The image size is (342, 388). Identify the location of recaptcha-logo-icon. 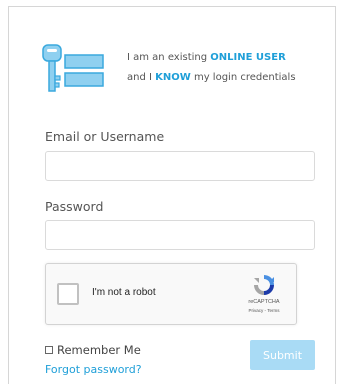
(264, 285).